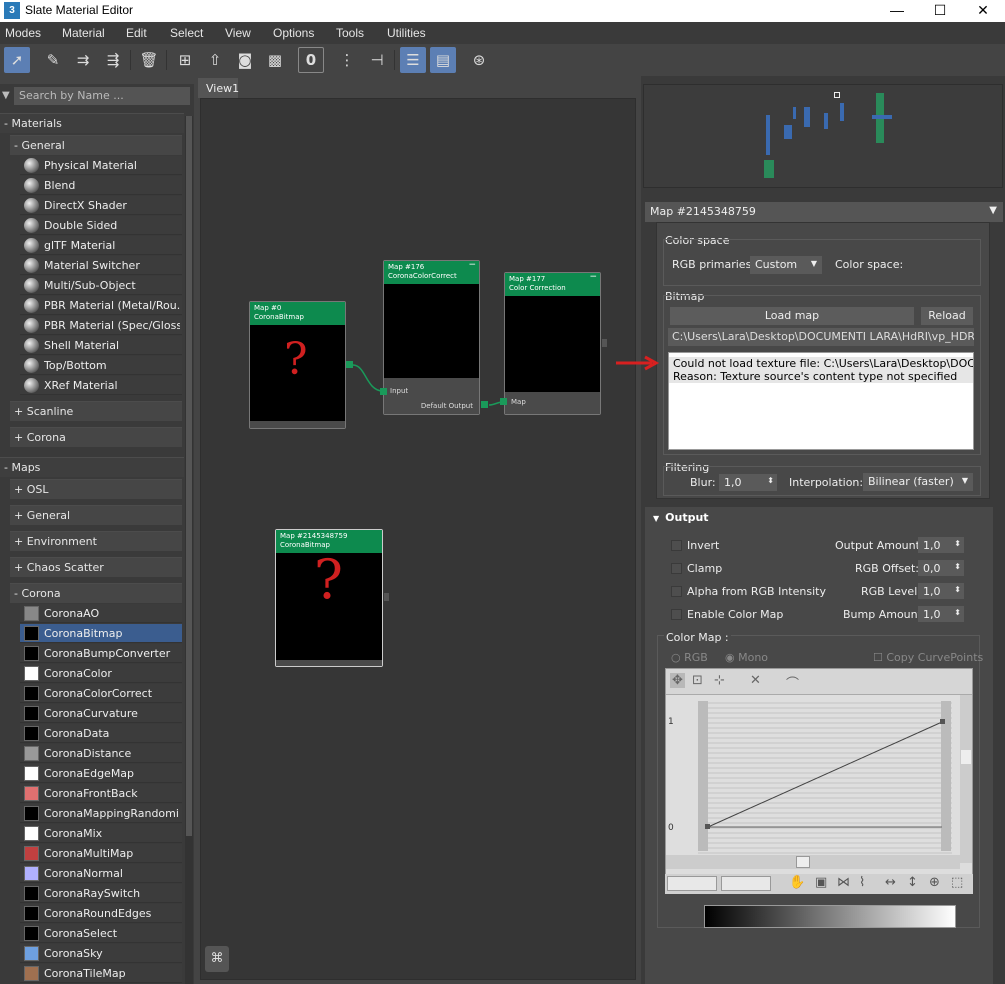 The height and width of the screenshot is (984, 1005). I want to click on curve-graph: 1 0, so click(819, 779).